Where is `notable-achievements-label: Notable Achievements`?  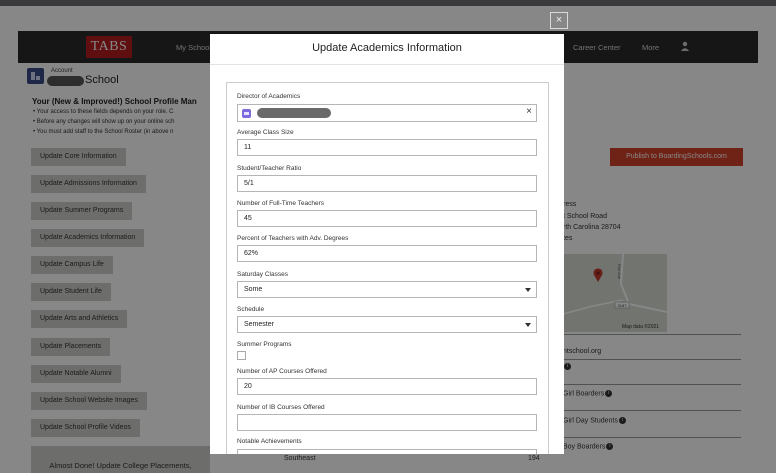 notable-achievements-label: Notable Achievements is located at coordinates (269, 441).